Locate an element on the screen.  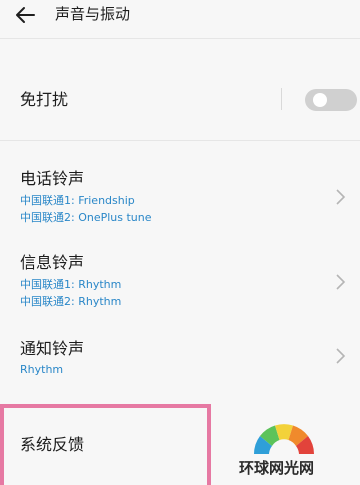
phone-ringtone-sim1: 中国联通1: Friendship is located at coordinates (77, 200).